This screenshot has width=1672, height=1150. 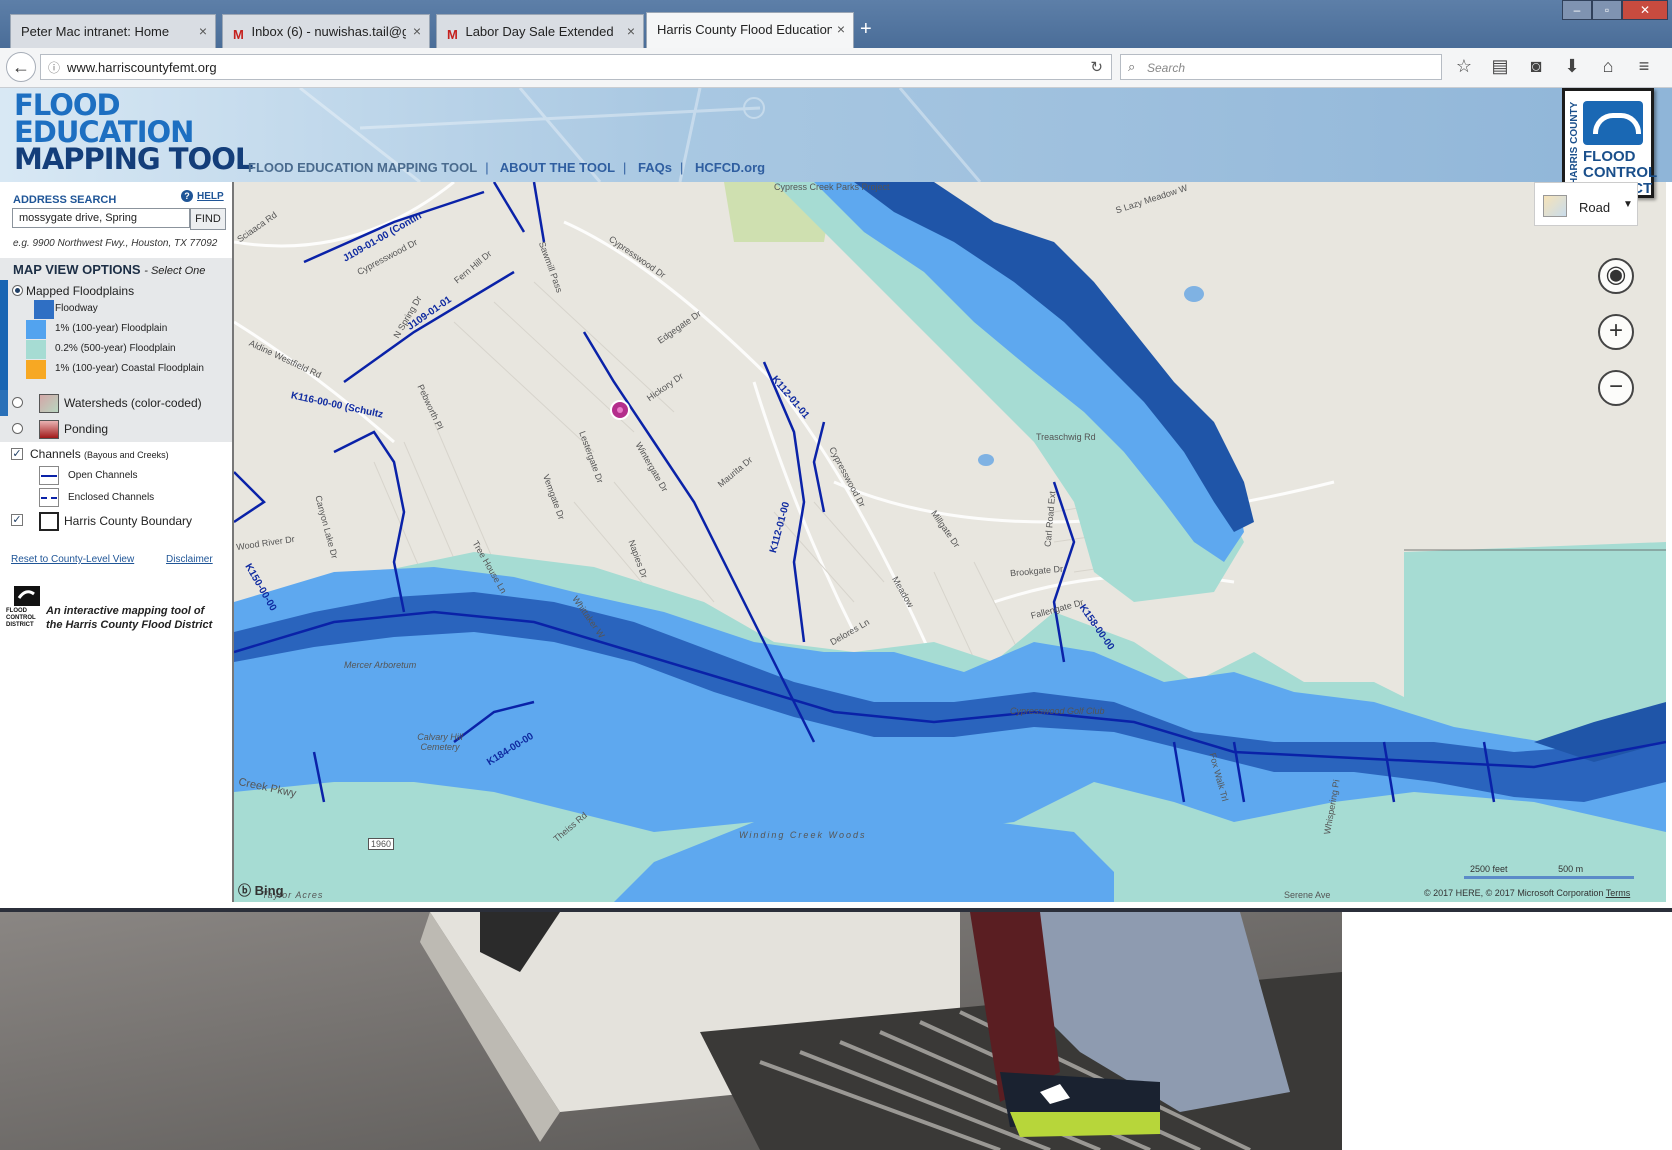 I want to click on help-text: HELP, so click(x=210, y=196).